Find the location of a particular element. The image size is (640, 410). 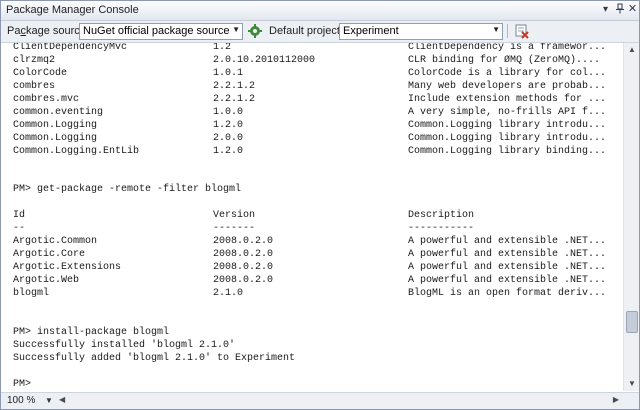

package-source-label: Package source: is located at coordinates (48, 31).